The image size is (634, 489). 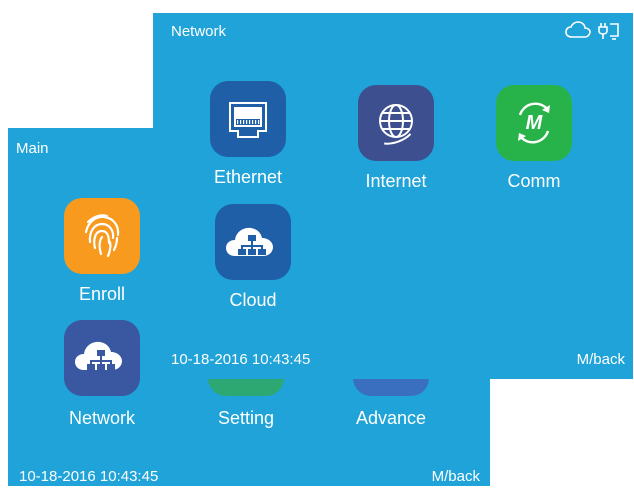 I want to click on main-datetime: 10-18-2016 10:43:45, so click(x=89, y=476).